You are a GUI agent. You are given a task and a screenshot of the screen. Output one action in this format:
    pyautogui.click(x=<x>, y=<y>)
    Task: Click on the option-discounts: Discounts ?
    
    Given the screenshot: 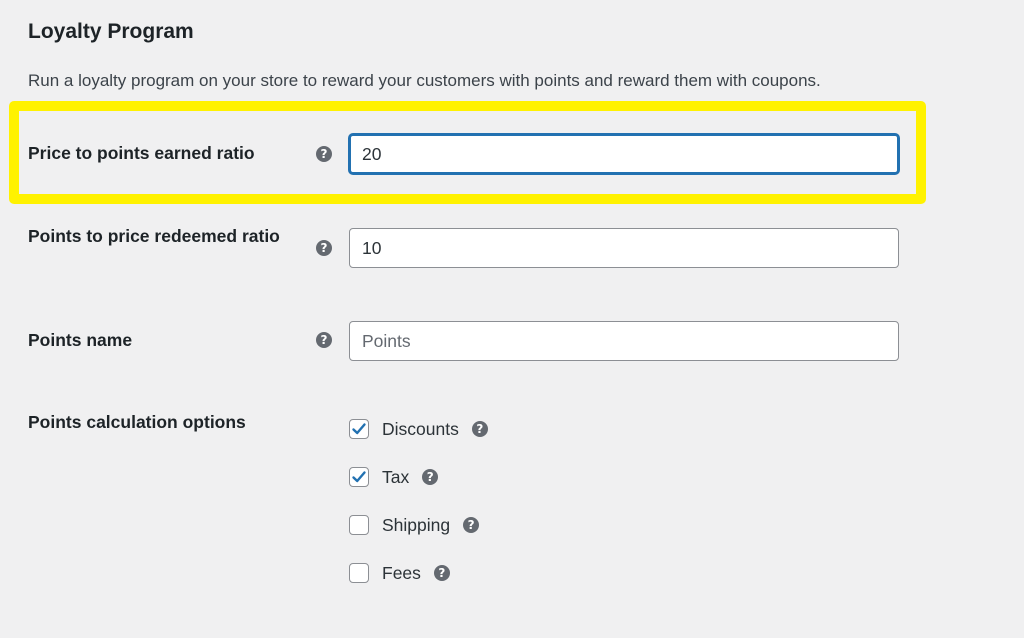 What is the action you would take?
    pyautogui.click(x=418, y=429)
    